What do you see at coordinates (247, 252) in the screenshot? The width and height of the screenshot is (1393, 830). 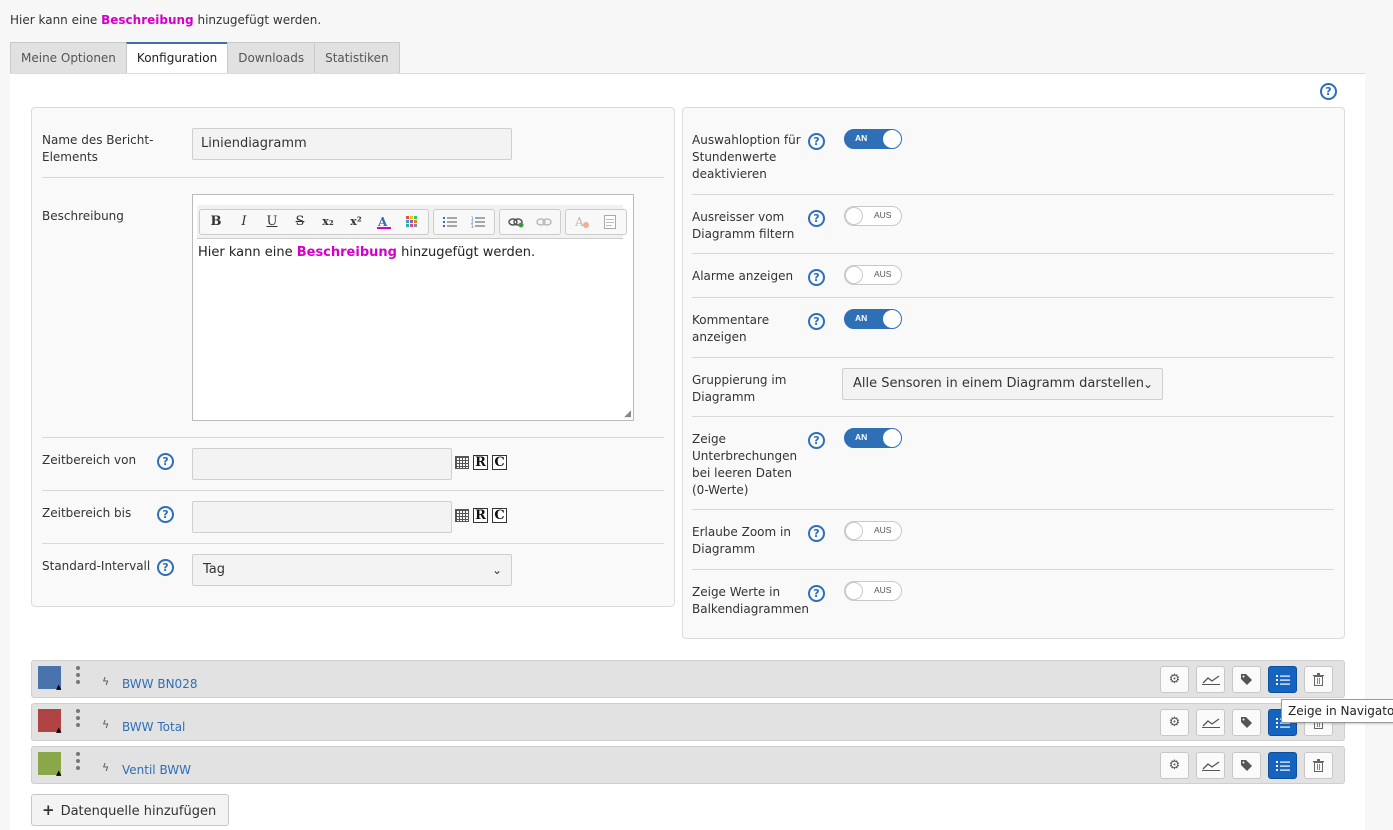 I see `editor-text-before: Hier kann eine` at bounding box center [247, 252].